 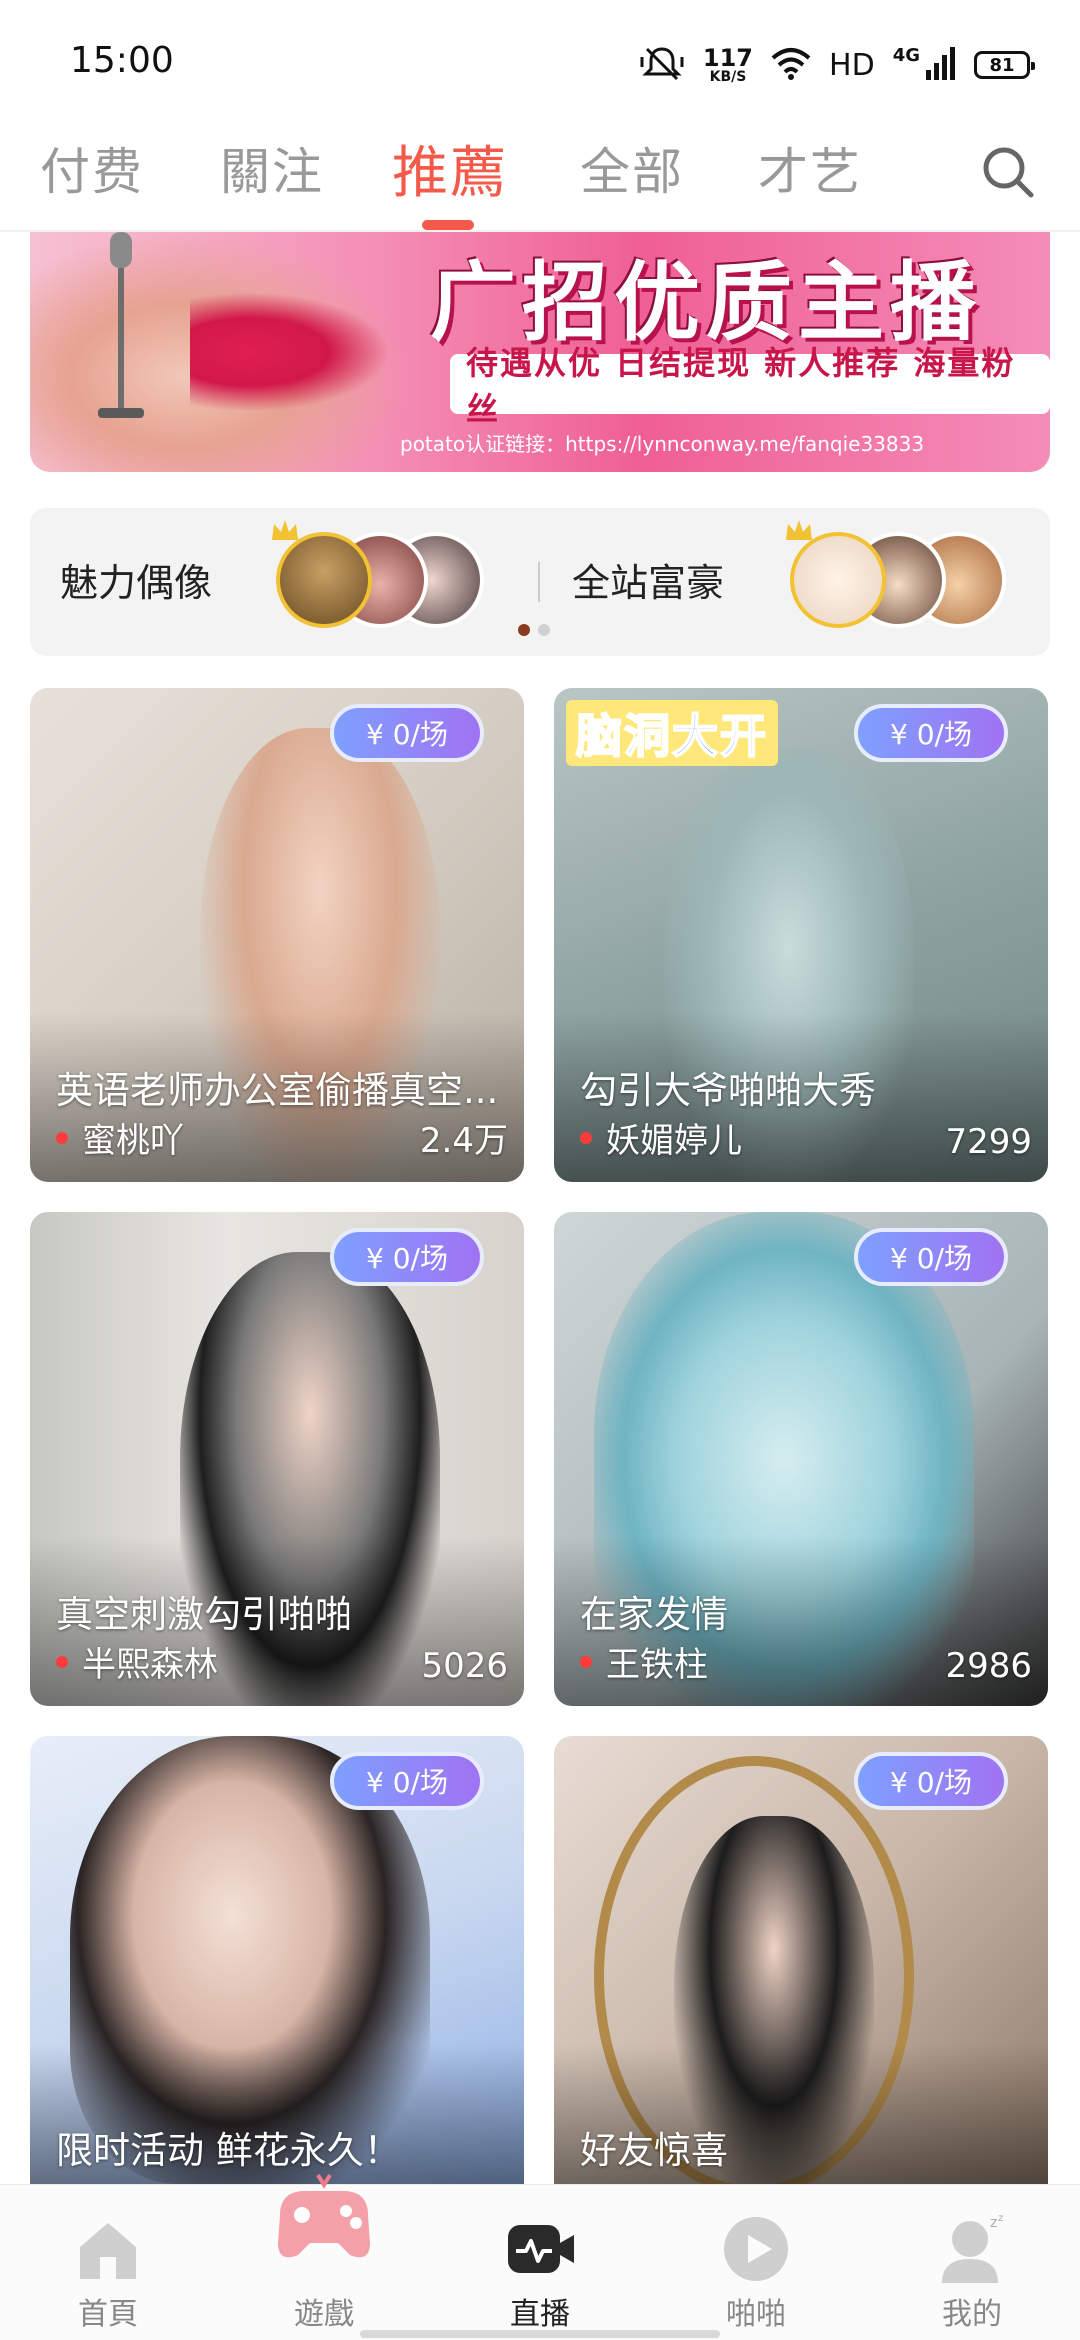 I want to click on banner-photo-detail, so click(x=290, y=352).